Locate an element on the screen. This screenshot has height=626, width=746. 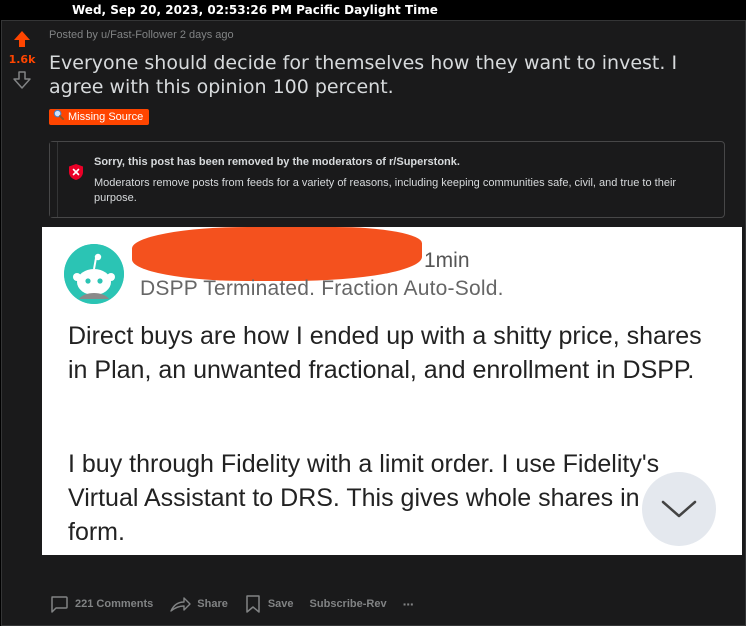
save-button: Save is located at coordinates (269, 604).